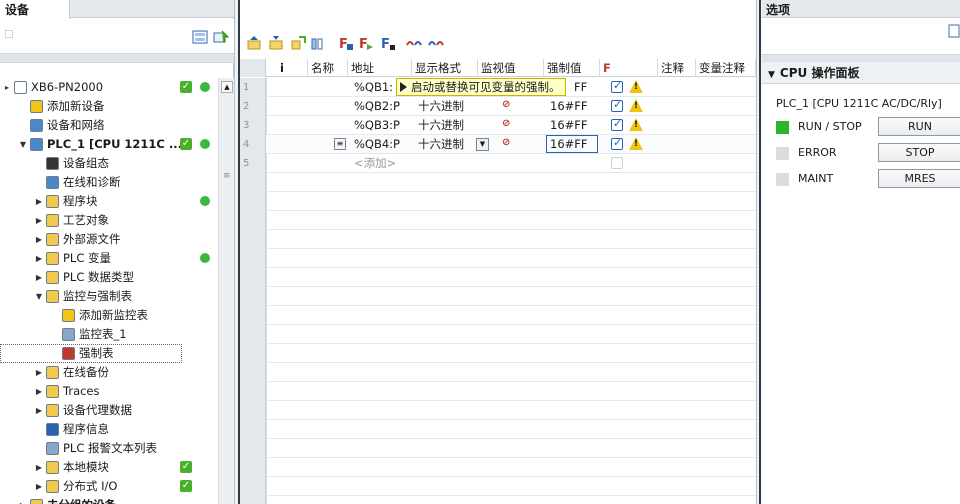  What do you see at coordinates (109, 87) in the screenshot?
I see `tree-item: ▸ XB6-PN2000 ✓` at bounding box center [109, 87].